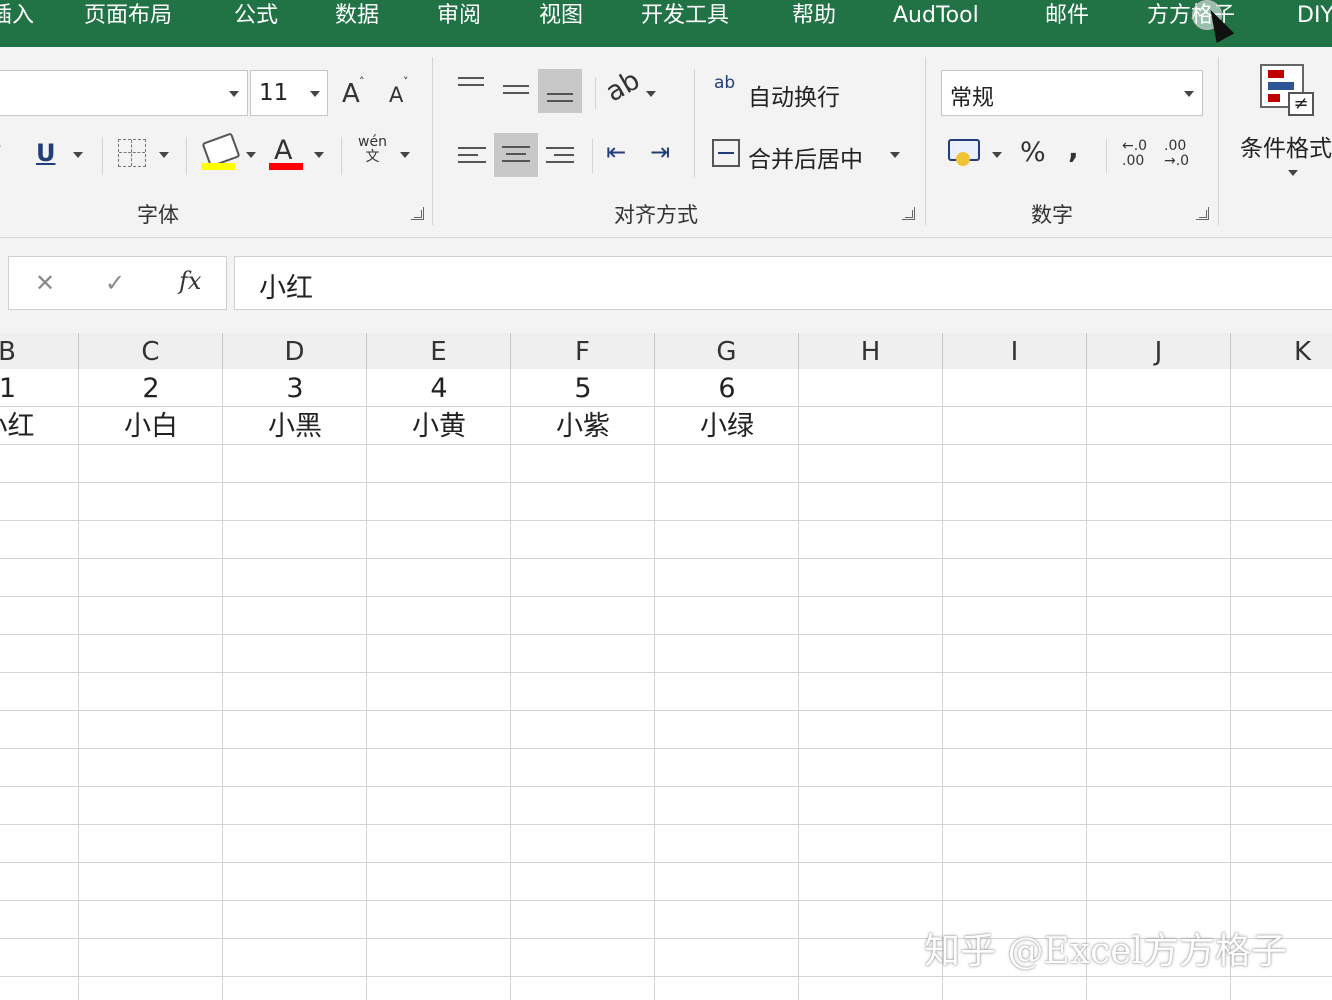 Image resolution: width=1332 pixels, height=1000 pixels. I want to click on tab-review: 审阅, so click(459, 16).